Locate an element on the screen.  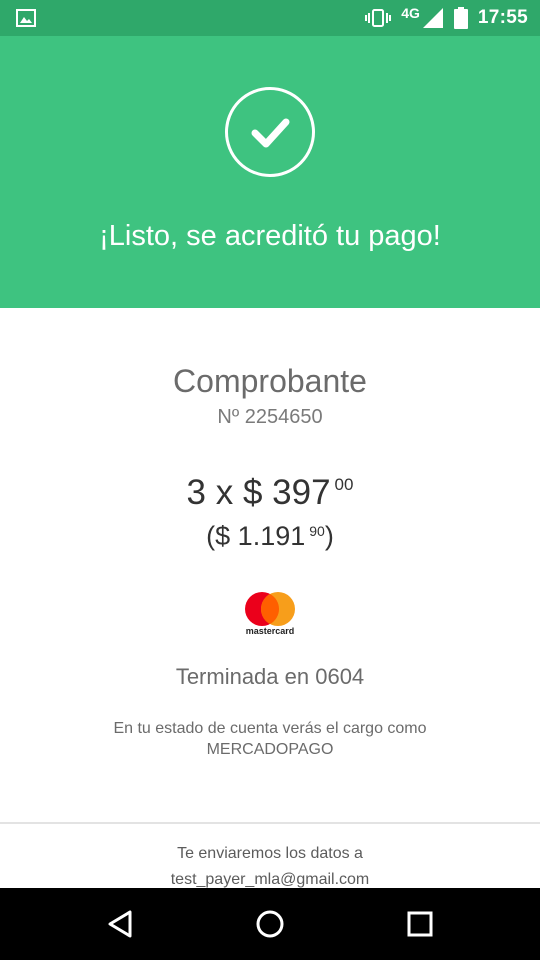
receipt-title: Comprobante is located at coordinates (270, 381).